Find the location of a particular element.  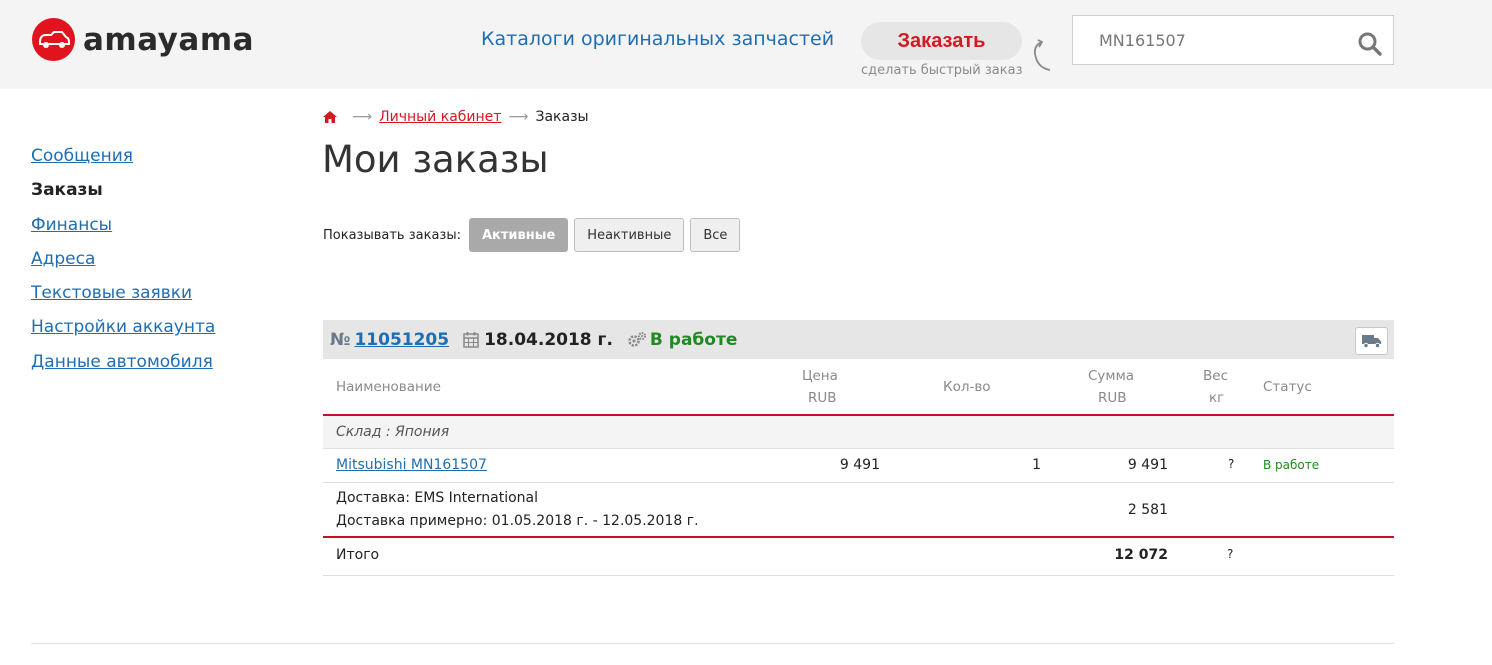

column-header-status: Статус is located at coordinates (1287, 387).